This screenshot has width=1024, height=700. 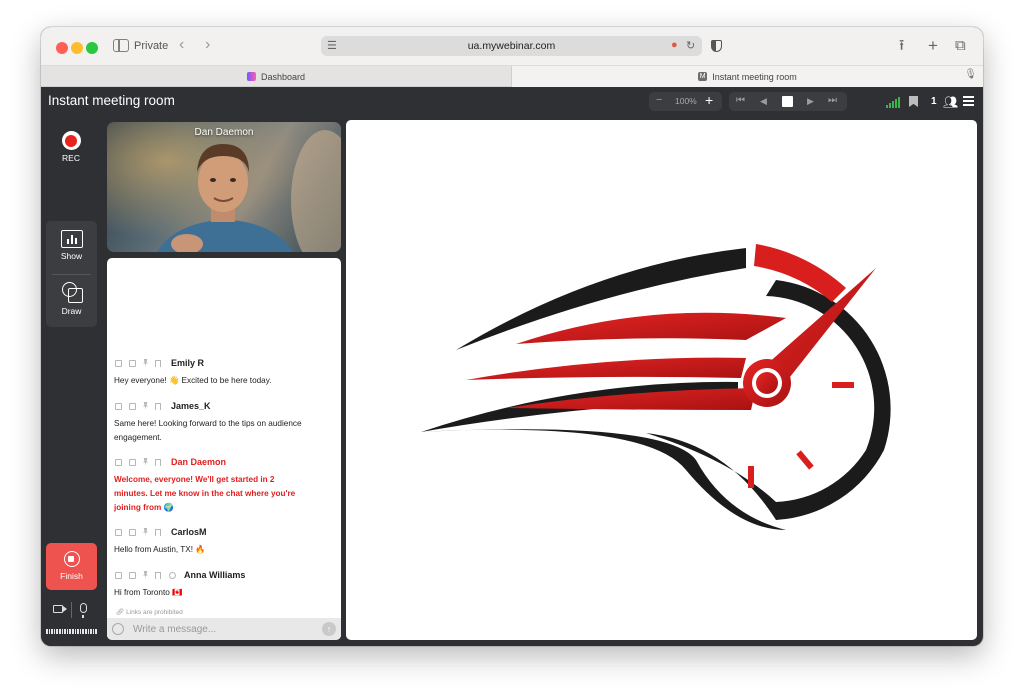 I want to click on slide-controls: ⏮︎ ◀︎ ▶︎ ⏭︎, so click(x=788, y=101).